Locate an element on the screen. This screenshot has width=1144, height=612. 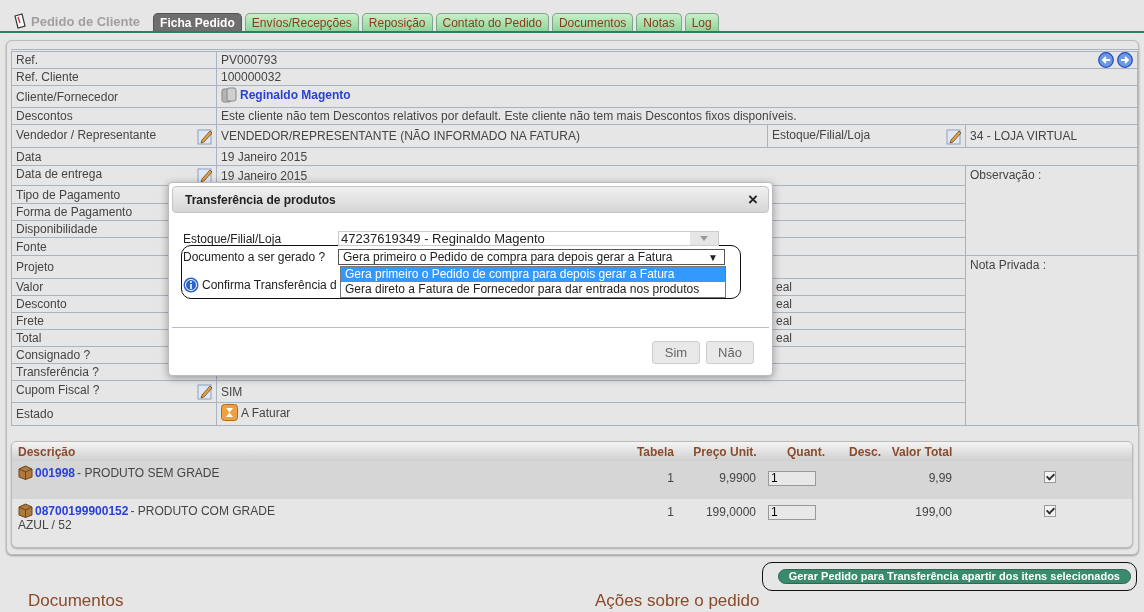
product-name: - PRODUTO SEM GRADE is located at coordinates (148, 472).